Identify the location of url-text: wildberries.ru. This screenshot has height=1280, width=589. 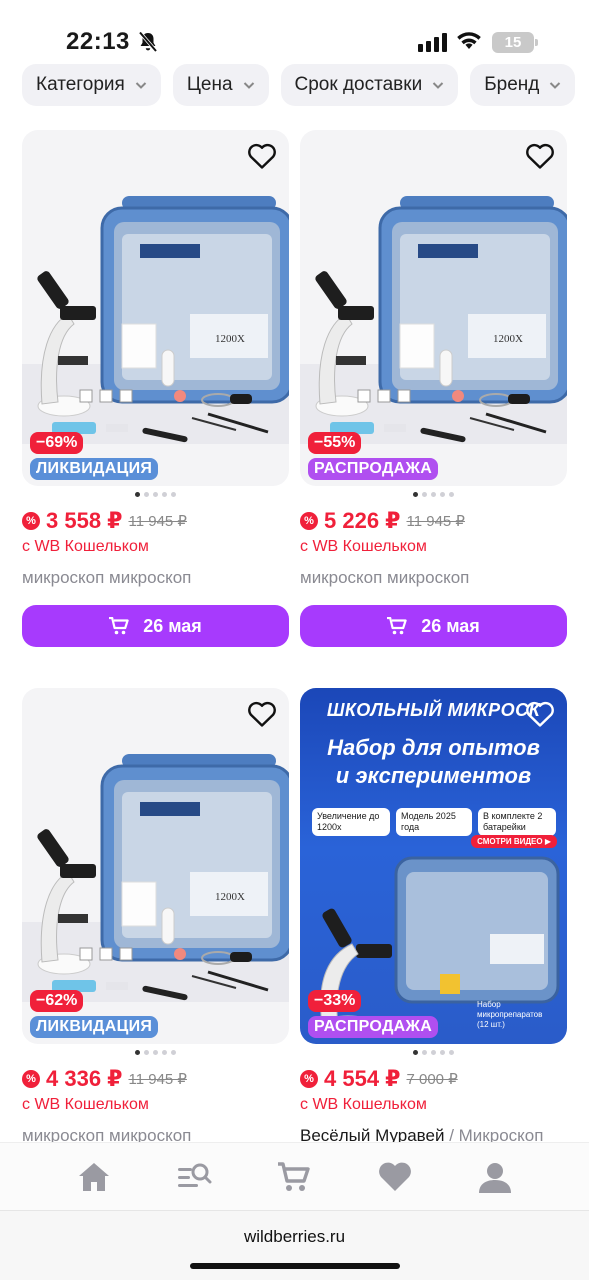
(294, 1237).